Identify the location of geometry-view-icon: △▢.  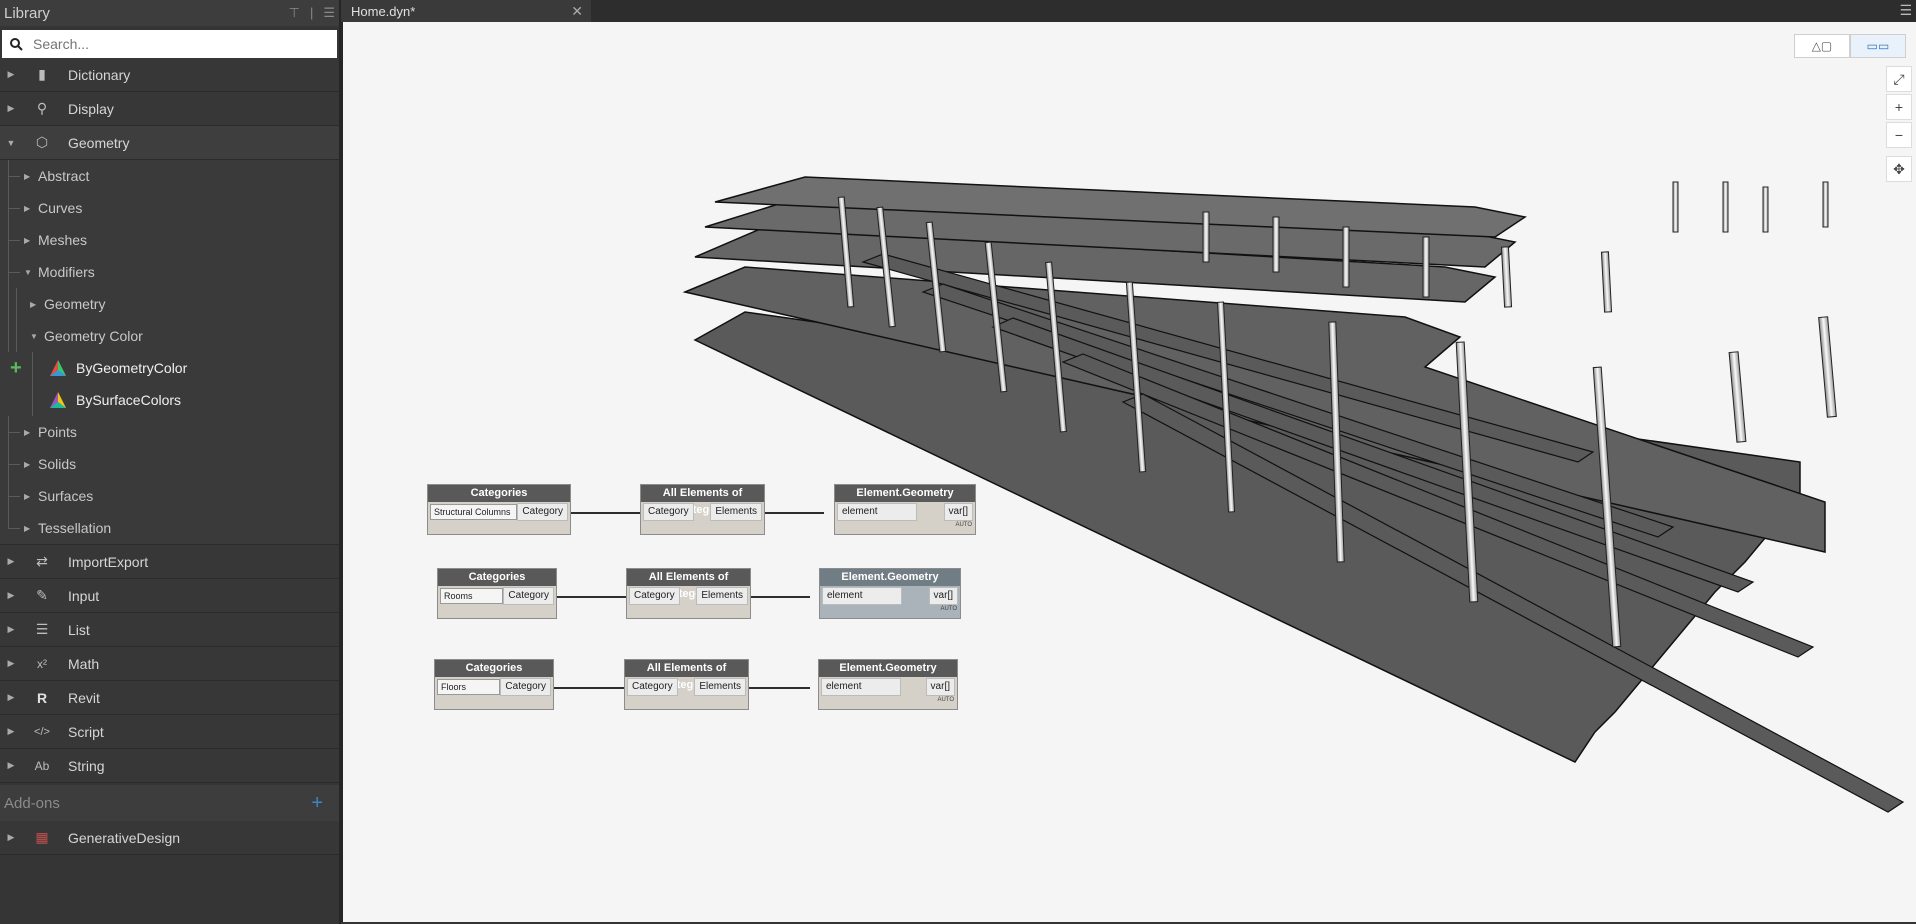
(1822, 46).